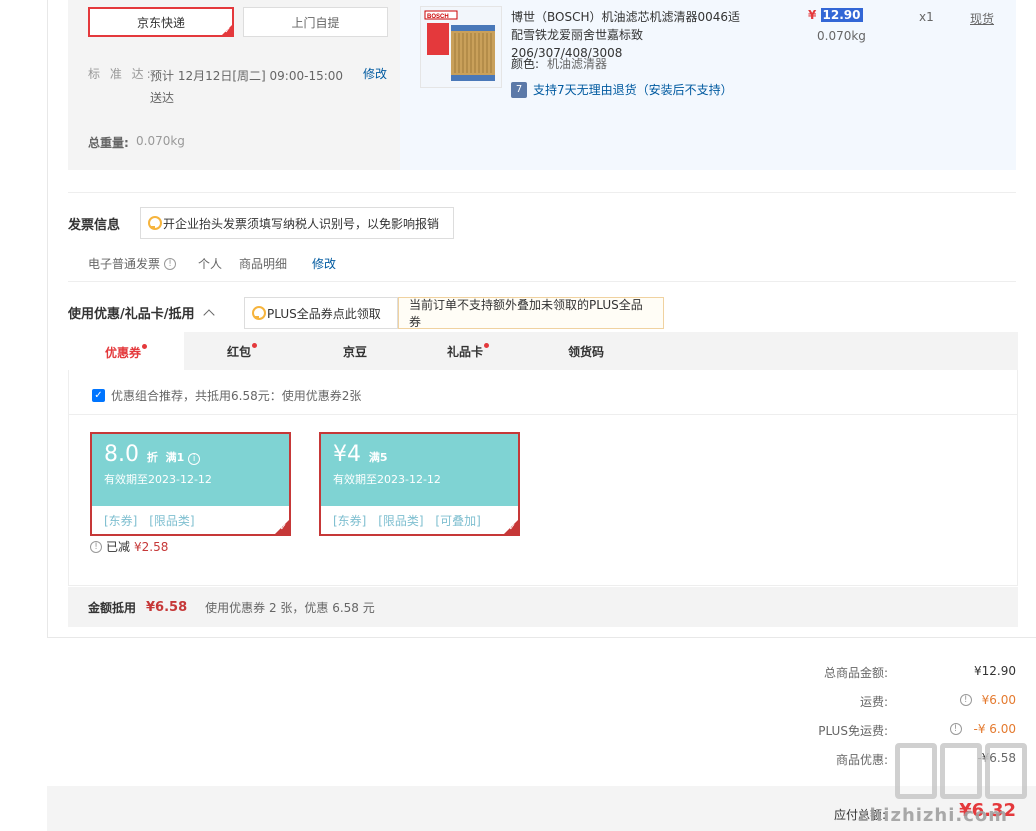  I want to click on tab-red-packet-label: 红包, so click(238, 351).